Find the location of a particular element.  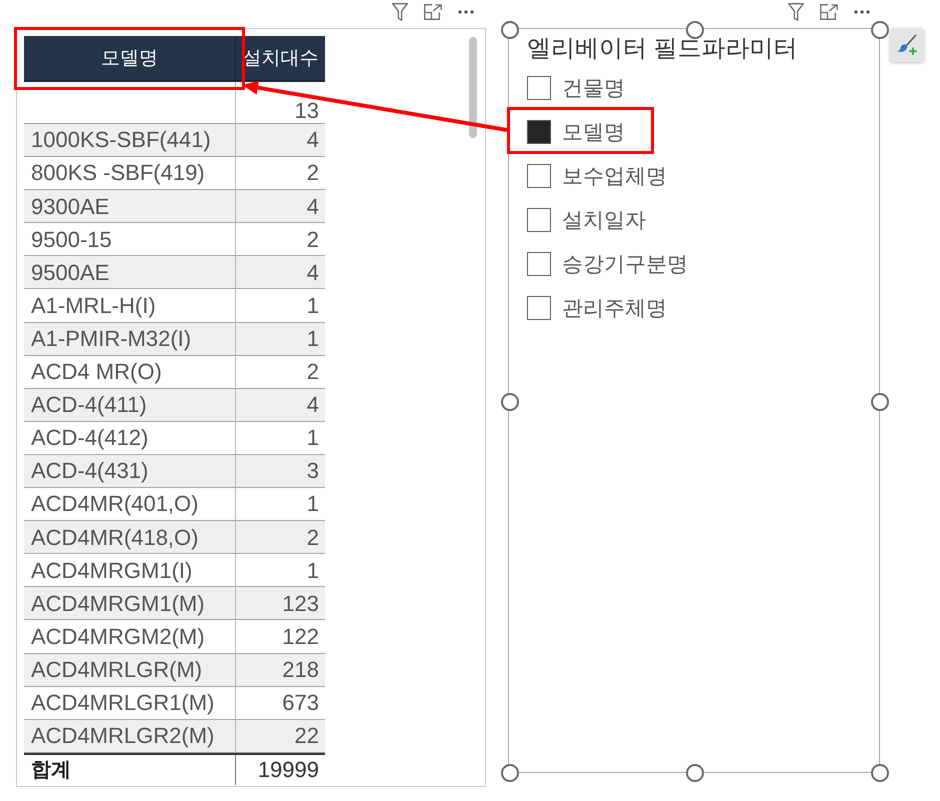

table-cell: 1000KS-SBF(441) is located at coordinates (130, 141).